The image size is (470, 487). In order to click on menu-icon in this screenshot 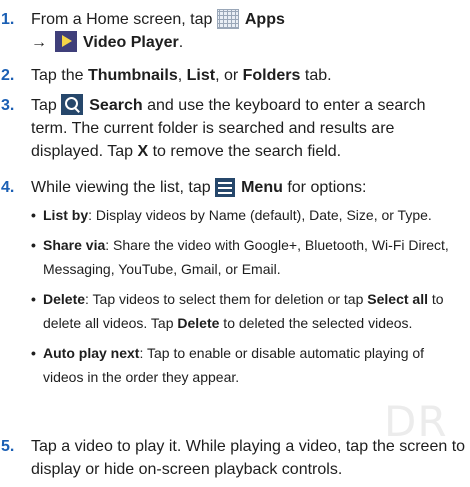, I will do `click(225, 187)`.